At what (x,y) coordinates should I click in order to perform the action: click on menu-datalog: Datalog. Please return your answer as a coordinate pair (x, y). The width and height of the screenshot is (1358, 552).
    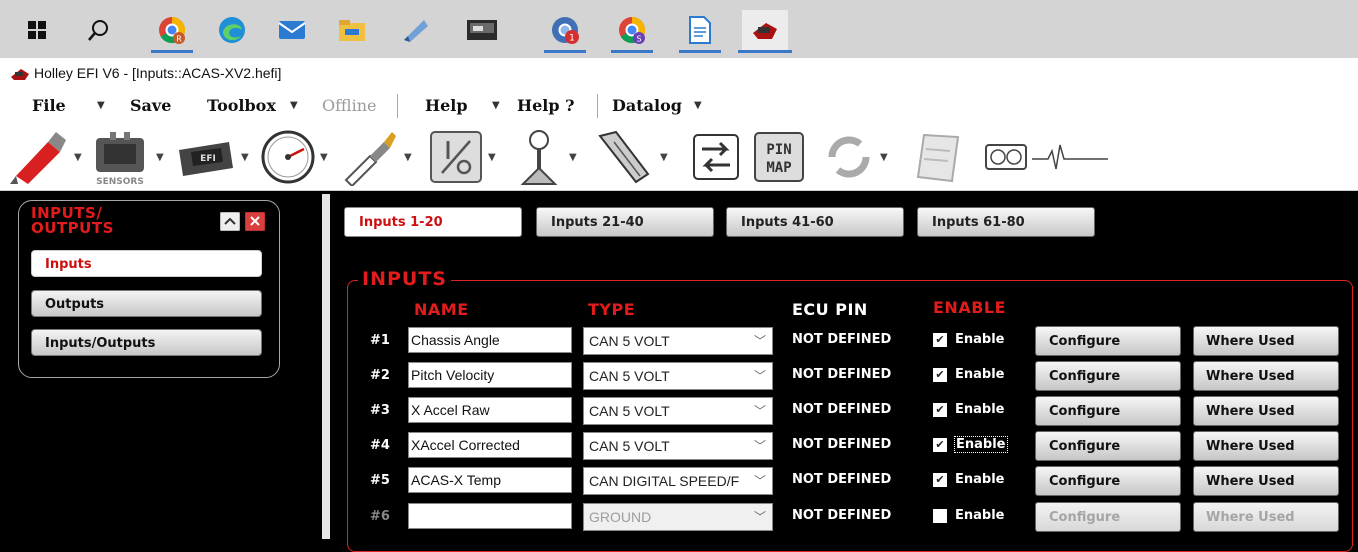
    Looking at the image, I should click on (647, 105).